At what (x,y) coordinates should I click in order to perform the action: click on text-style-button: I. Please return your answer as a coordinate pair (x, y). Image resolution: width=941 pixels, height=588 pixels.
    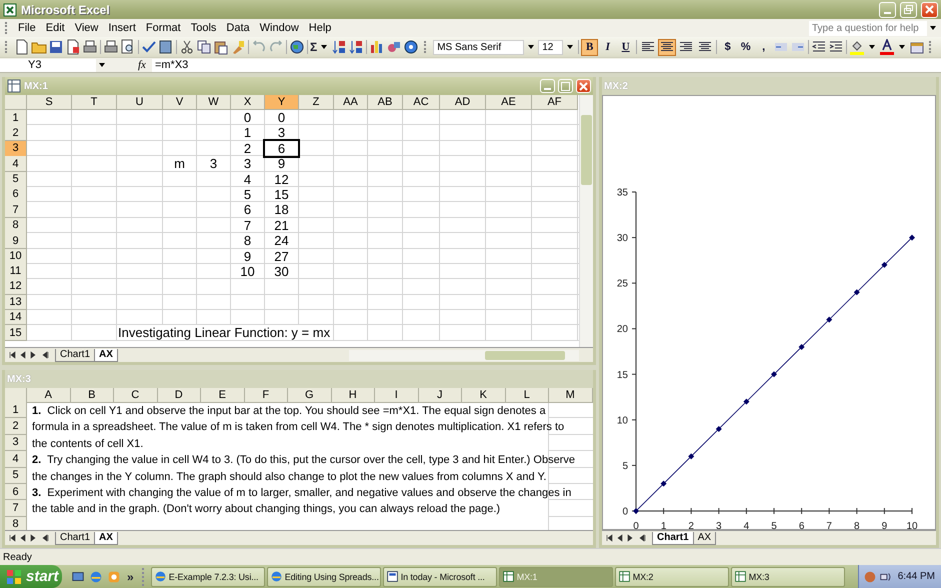
    Looking at the image, I should click on (607, 47).